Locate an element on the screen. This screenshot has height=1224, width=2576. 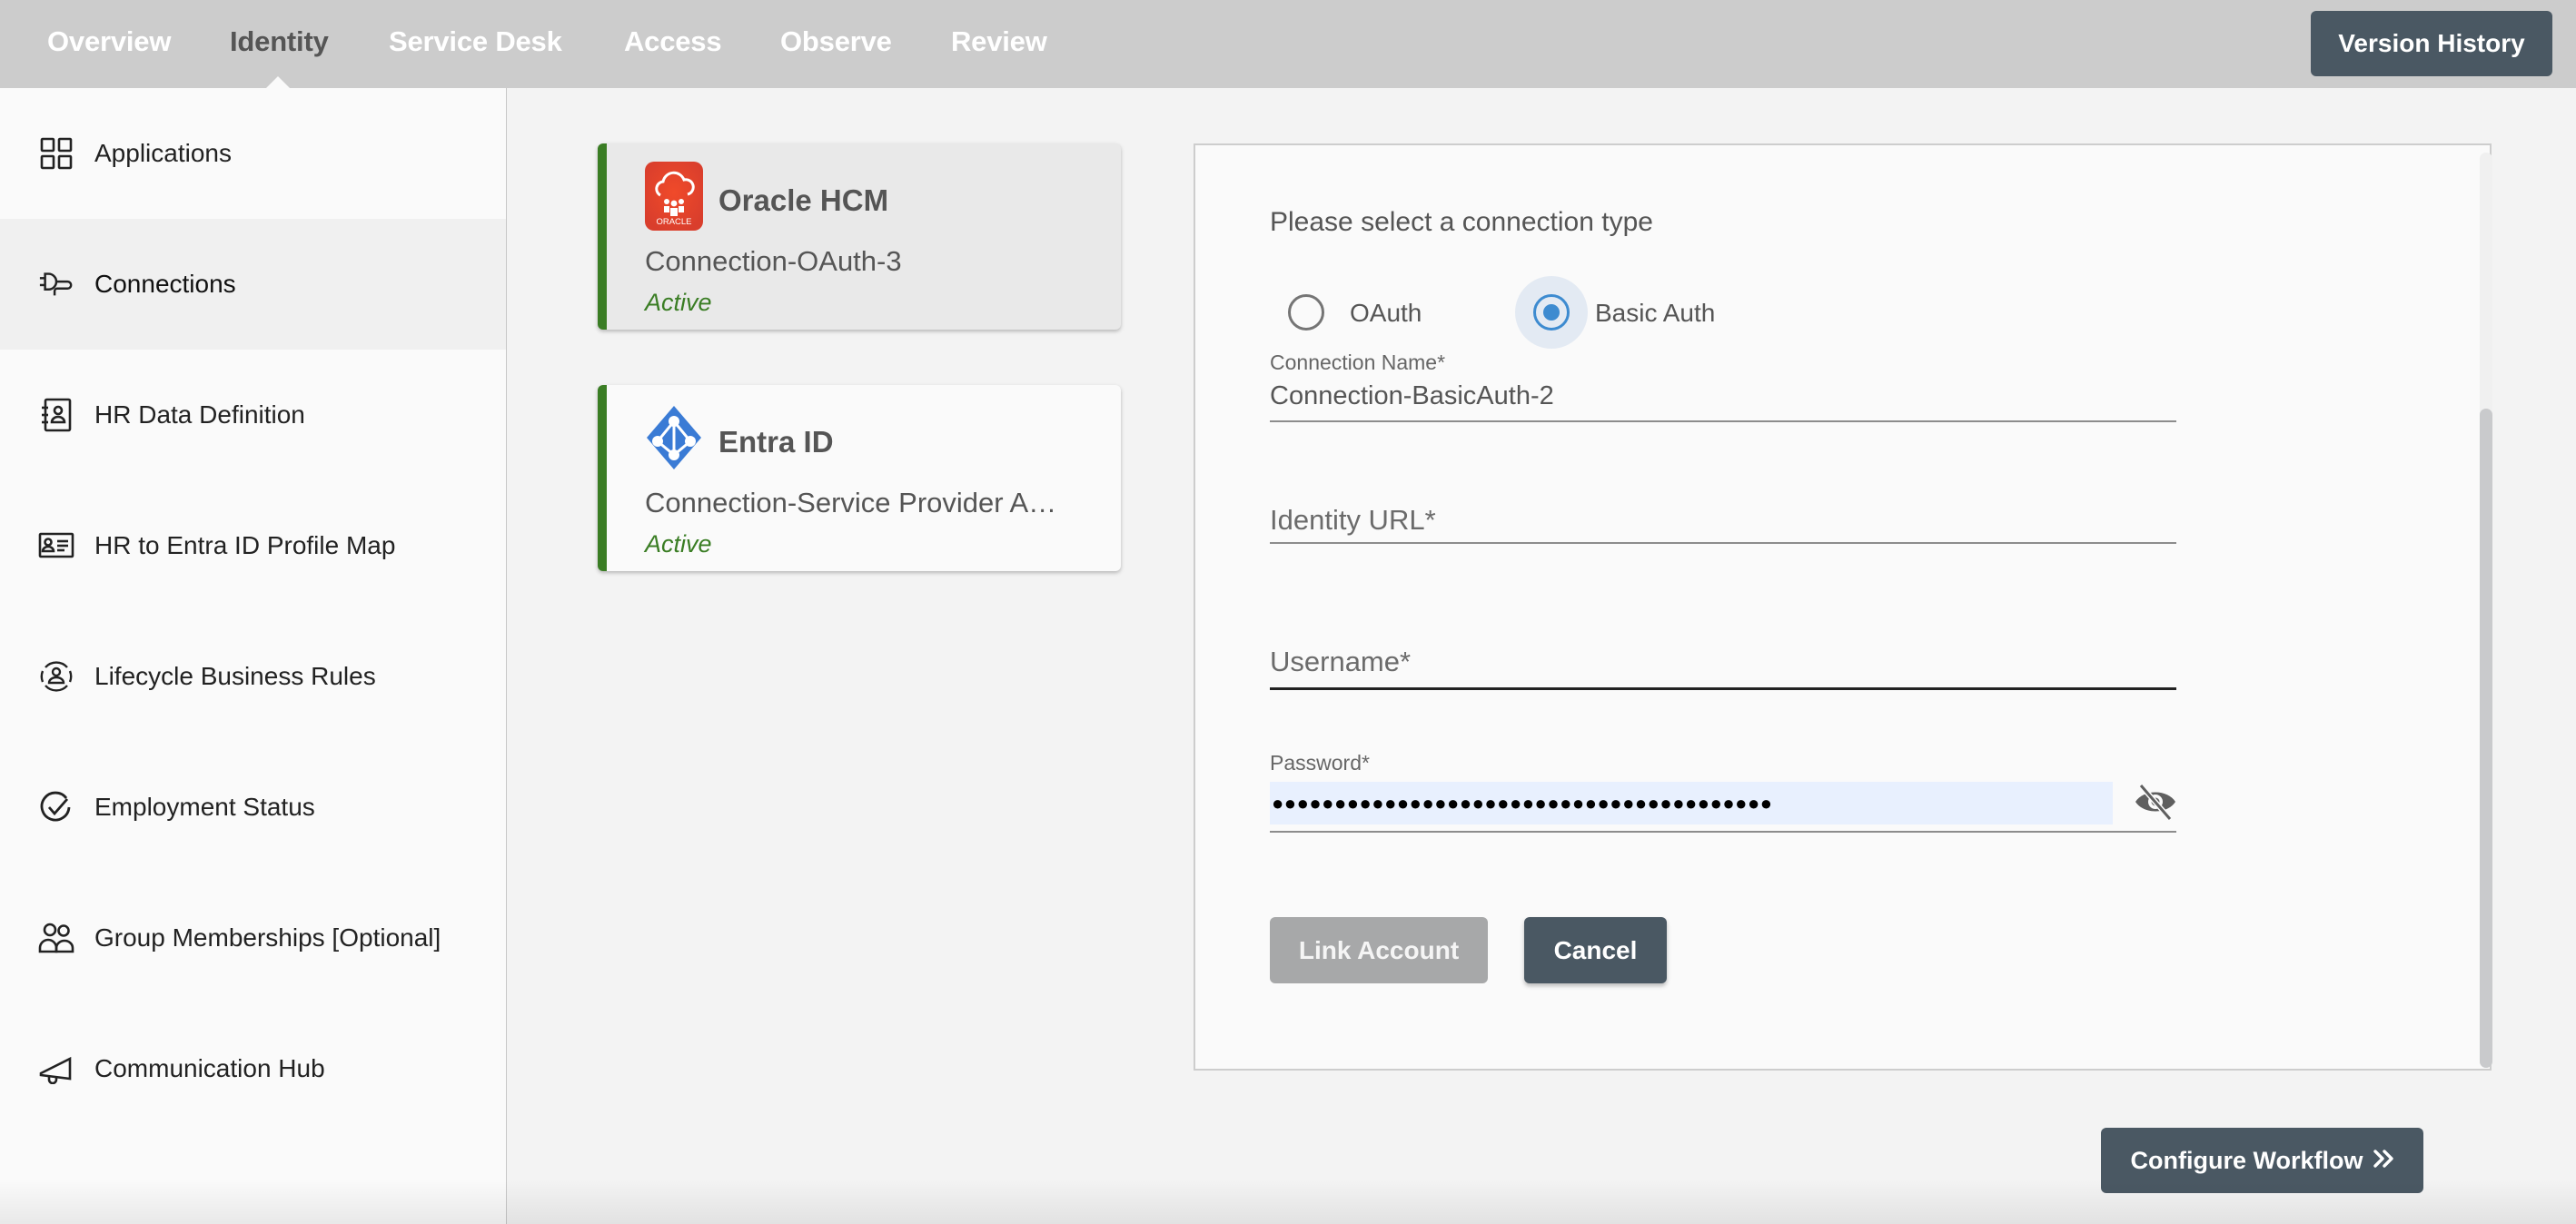
radio-label-oauth: OAuth is located at coordinates (1386, 314).